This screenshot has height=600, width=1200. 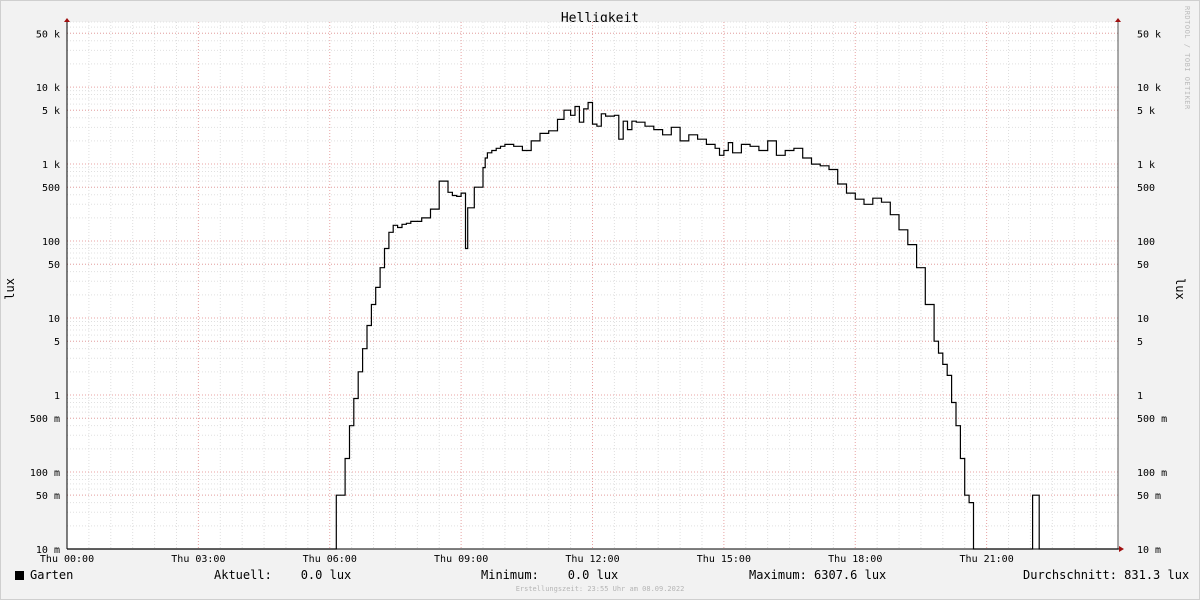 What do you see at coordinates (45, 419) in the screenshot?
I see `y-tick-label-left: 500 m` at bounding box center [45, 419].